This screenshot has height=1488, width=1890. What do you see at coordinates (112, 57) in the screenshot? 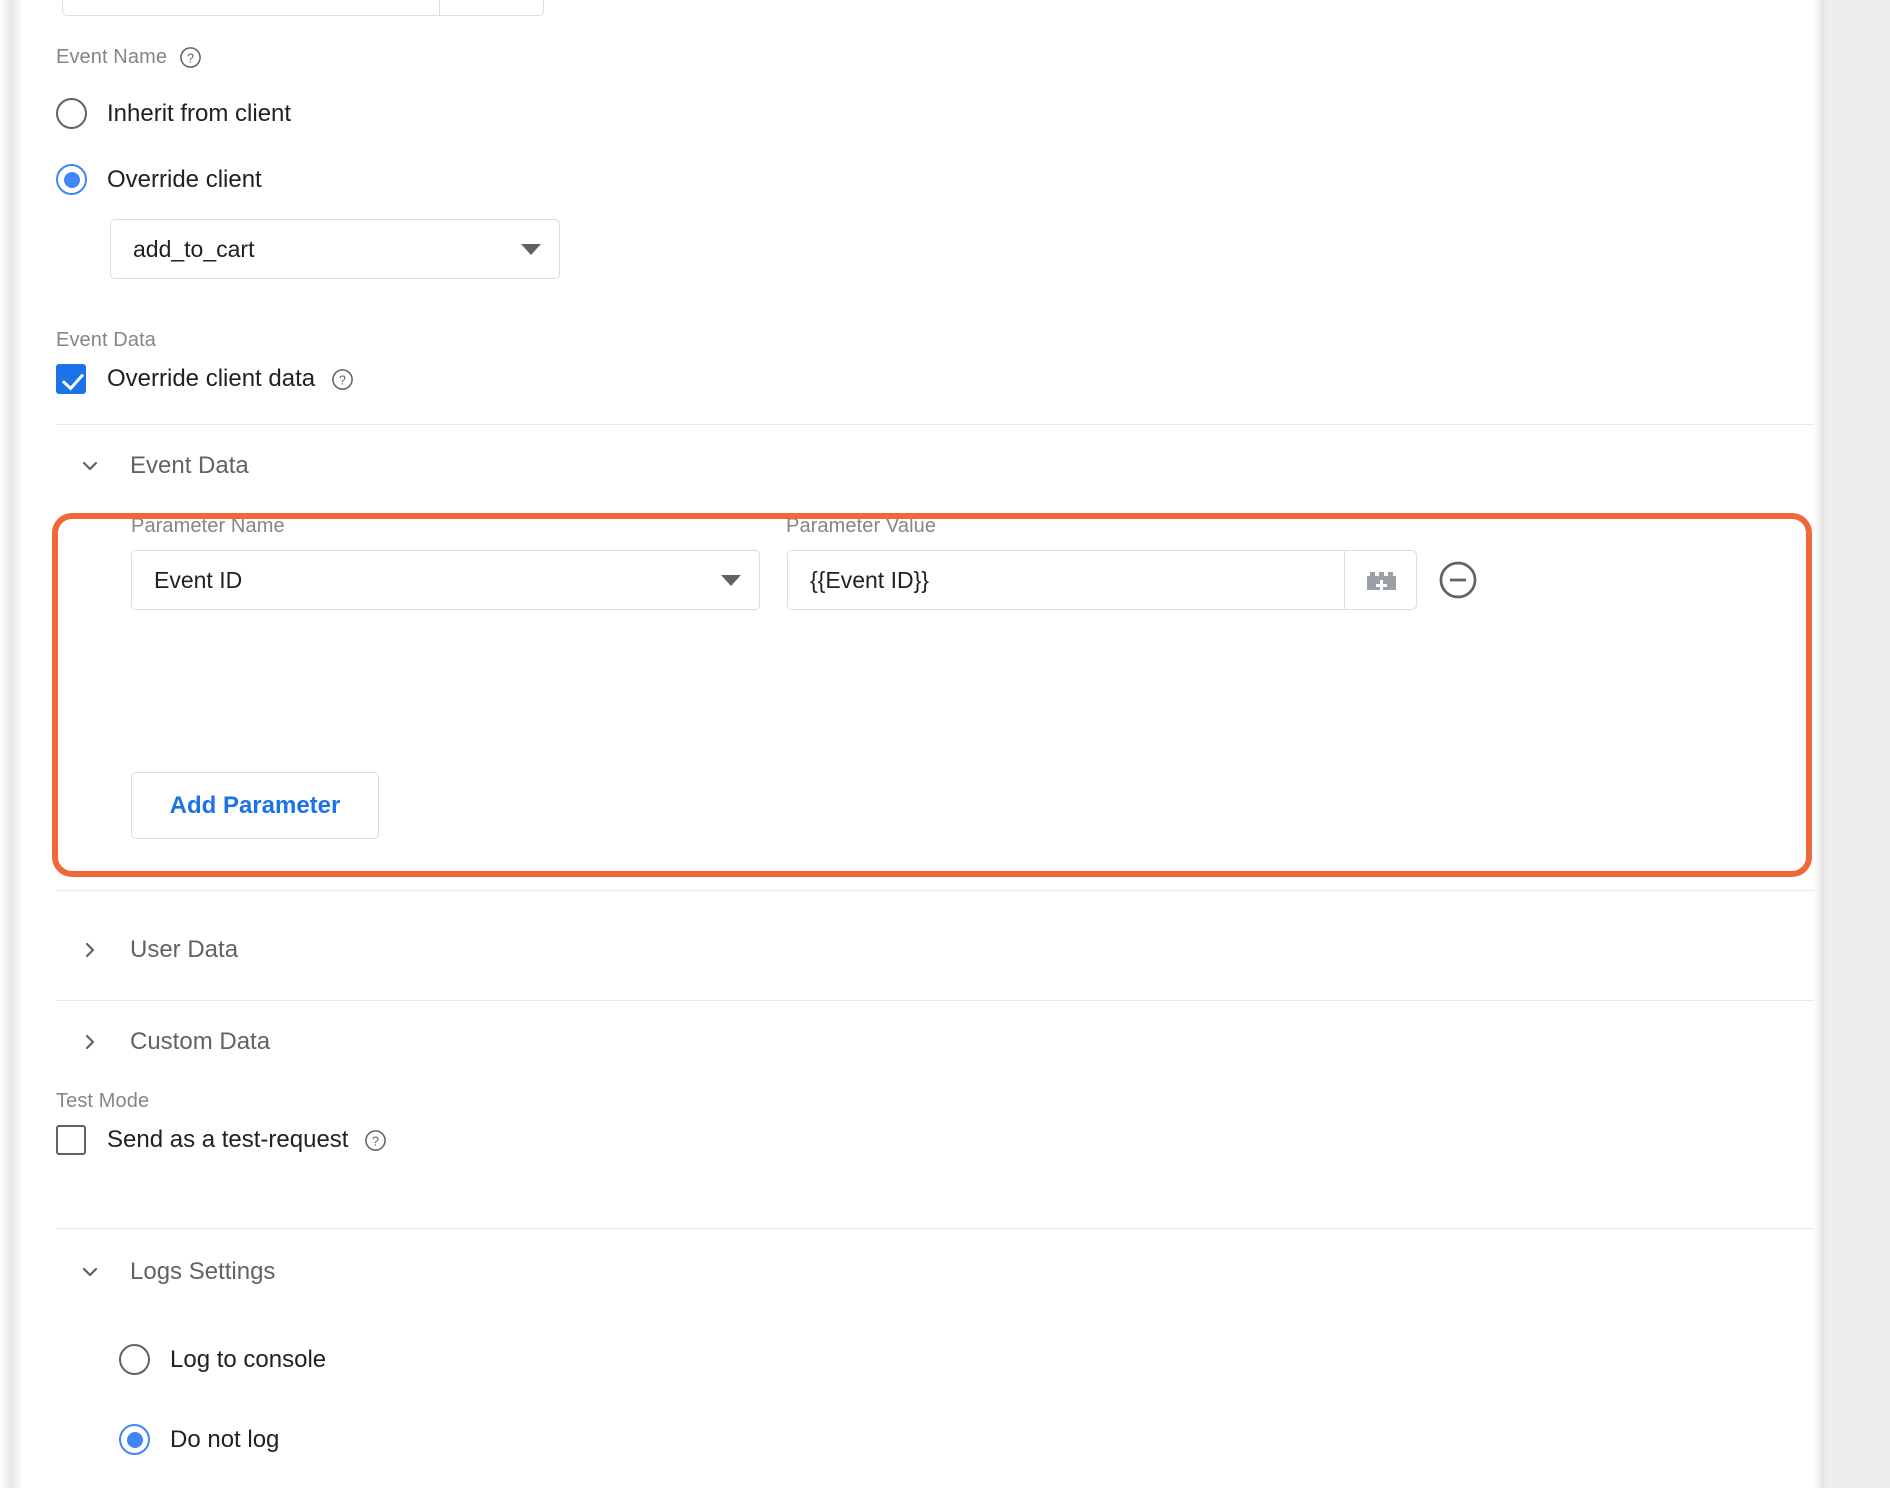
I see `event-name-label: Event Name` at bounding box center [112, 57].